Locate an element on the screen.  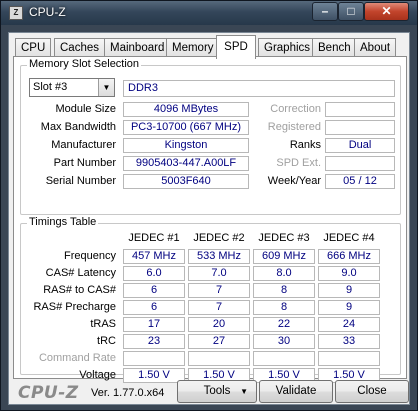
timing-cell: 609 MHz is located at coordinates (284, 256).